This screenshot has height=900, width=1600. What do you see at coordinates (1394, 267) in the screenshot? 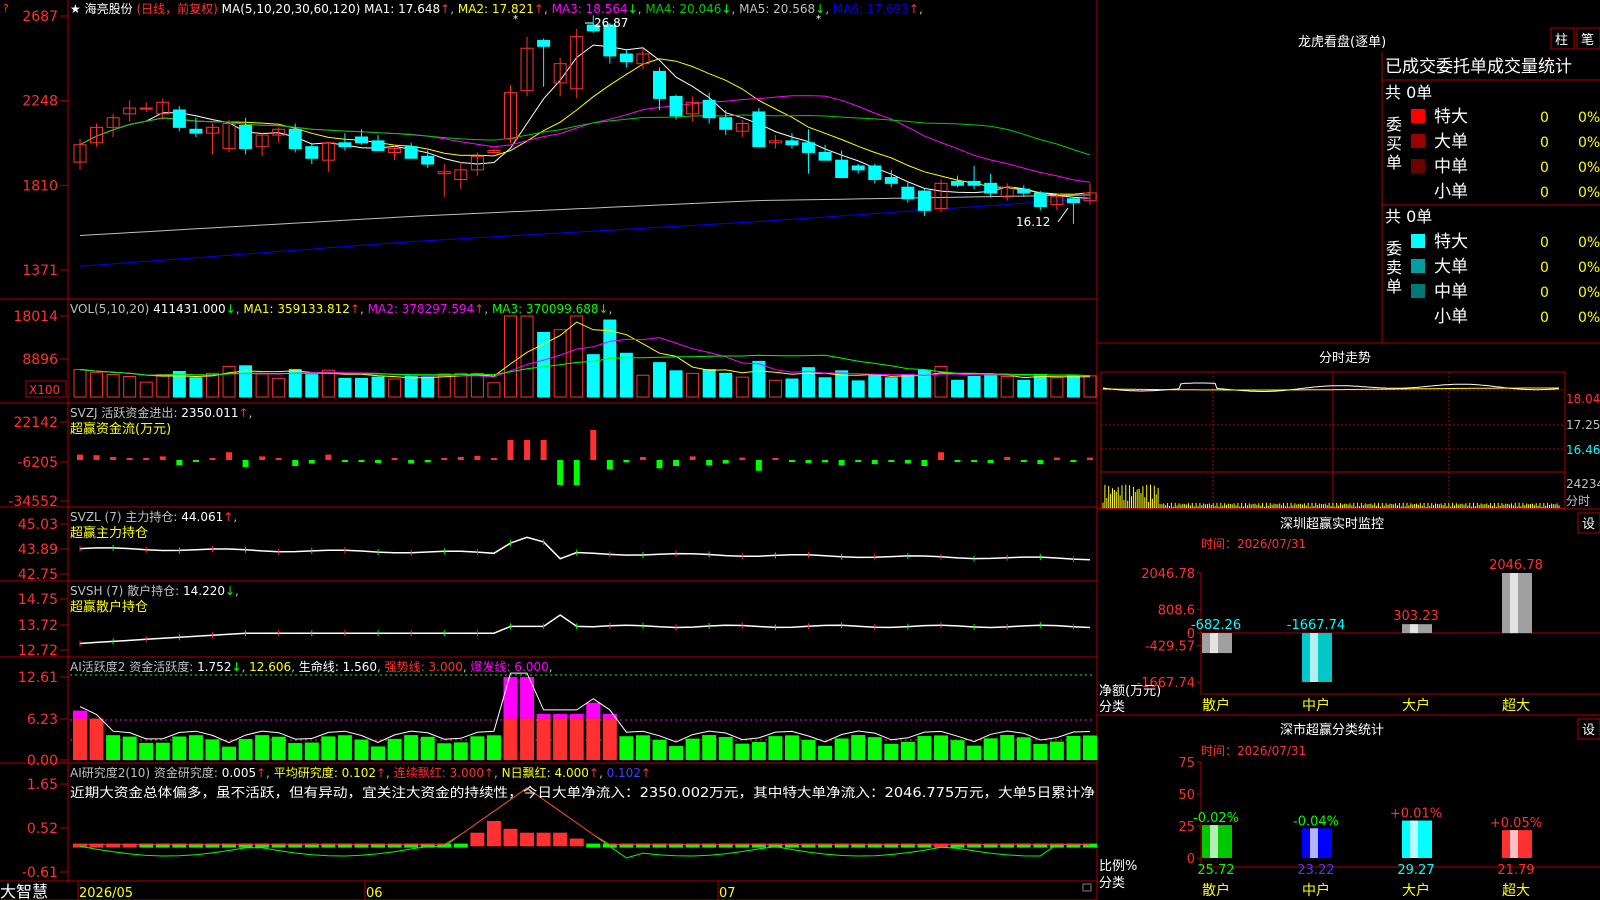
I see `sell-side-label: 委卖单` at bounding box center [1394, 267].